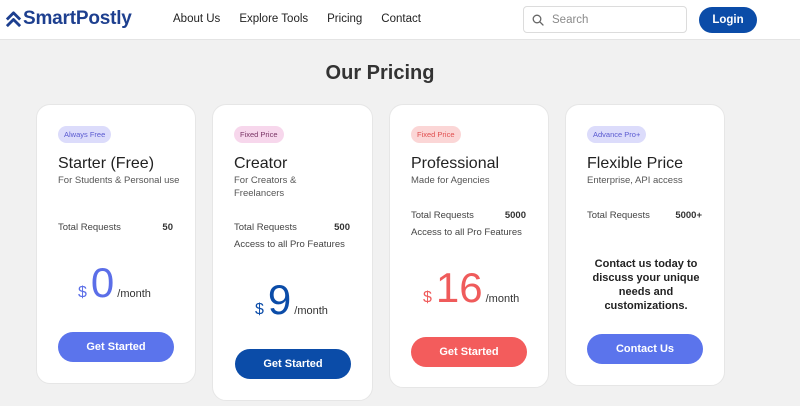  Describe the element at coordinates (728, 20) in the screenshot. I see `login-button: Login` at that location.